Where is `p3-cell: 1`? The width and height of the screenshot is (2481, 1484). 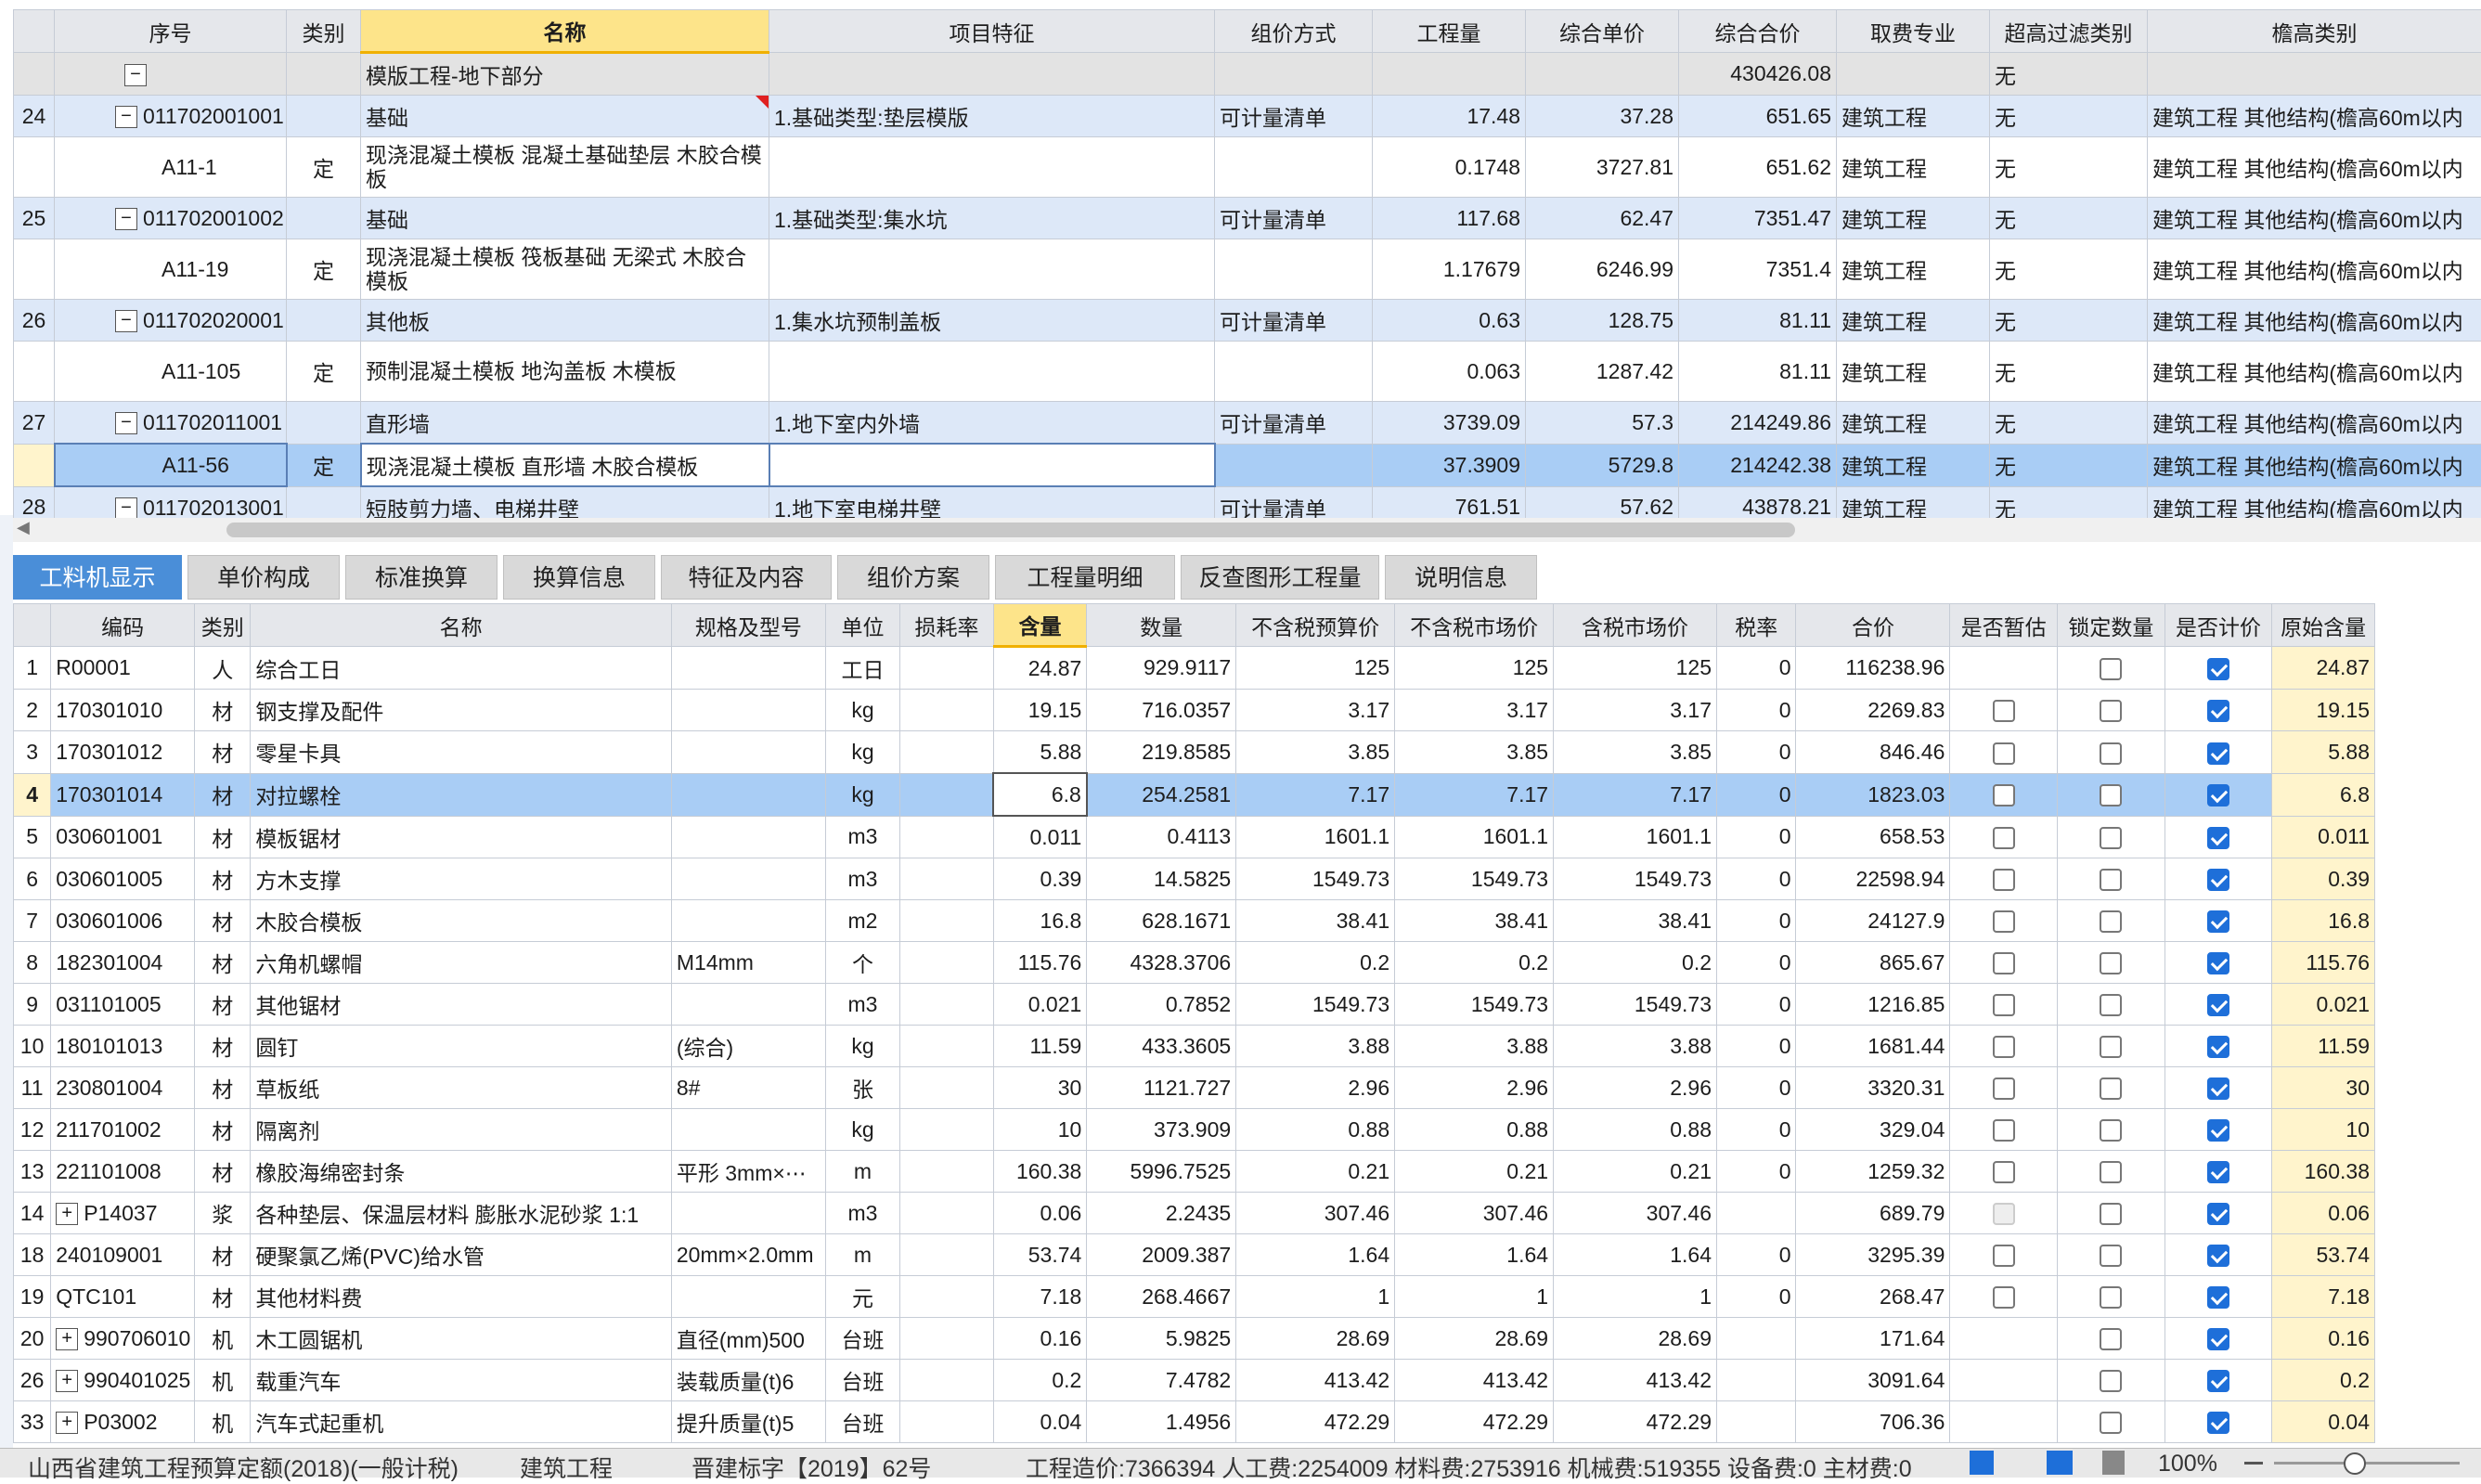
p3-cell: 1 is located at coordinates (1635, 1297).